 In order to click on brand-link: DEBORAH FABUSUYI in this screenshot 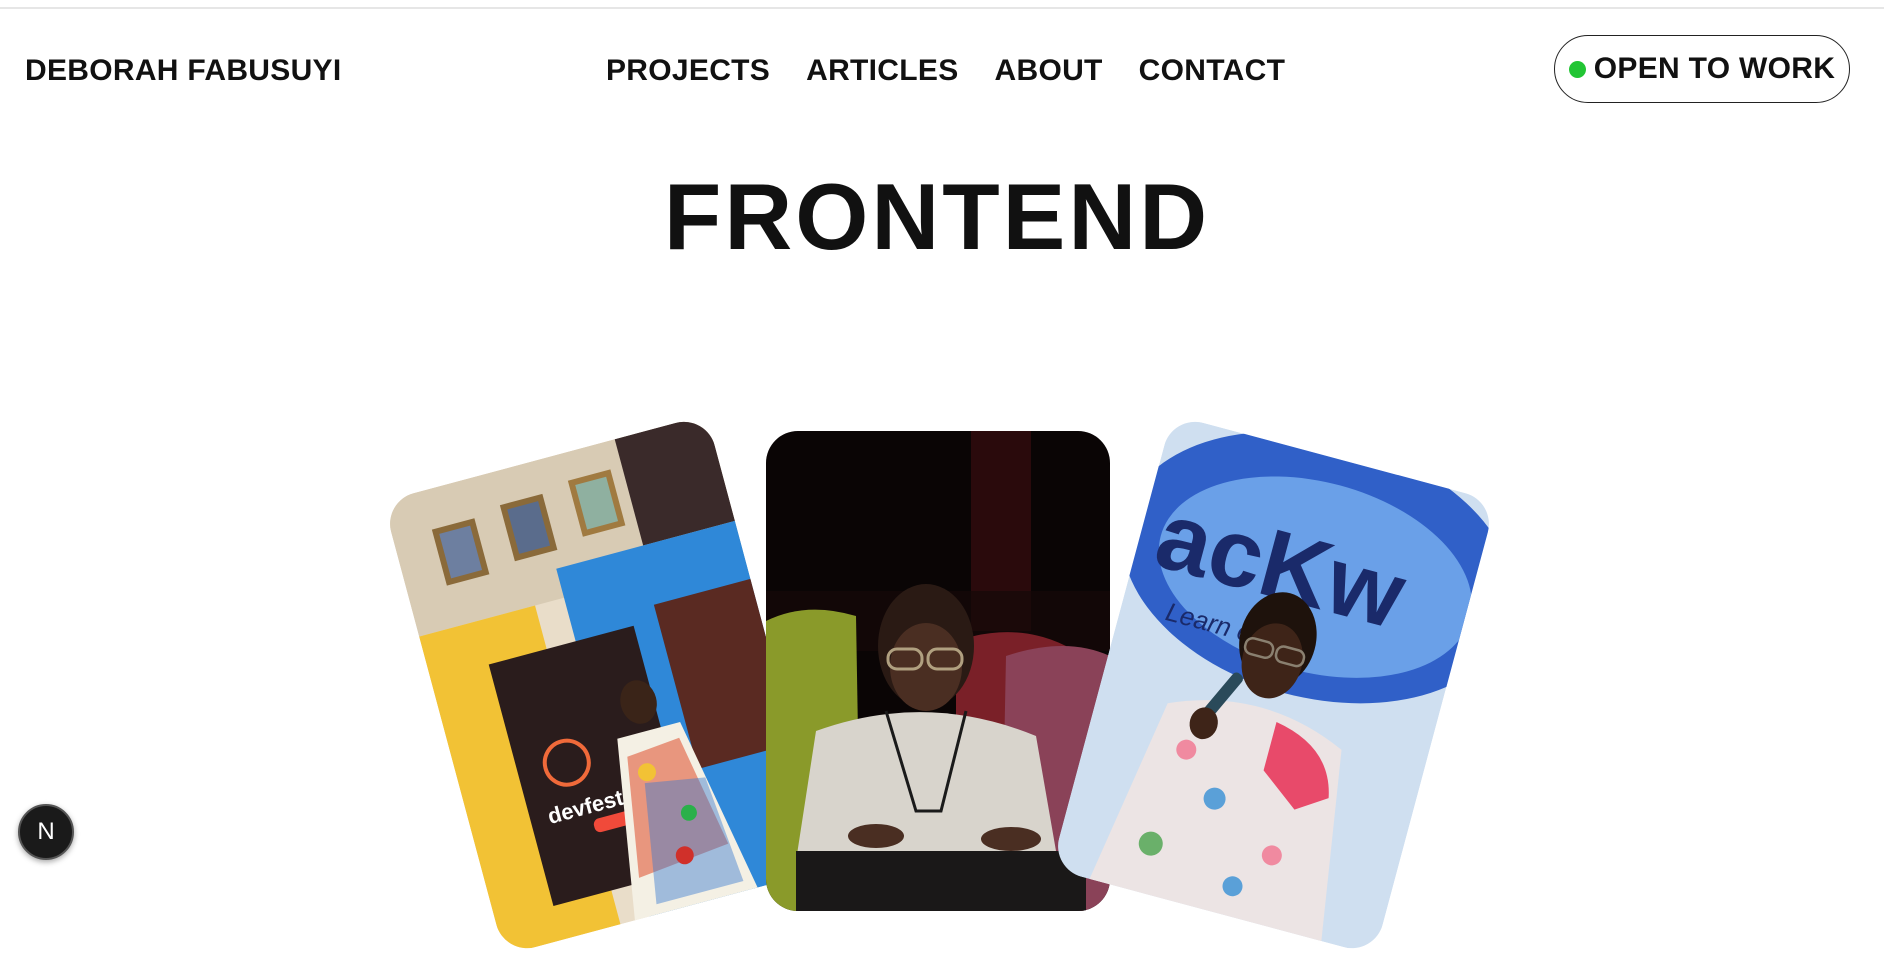, I will do `click(183, 71)`.